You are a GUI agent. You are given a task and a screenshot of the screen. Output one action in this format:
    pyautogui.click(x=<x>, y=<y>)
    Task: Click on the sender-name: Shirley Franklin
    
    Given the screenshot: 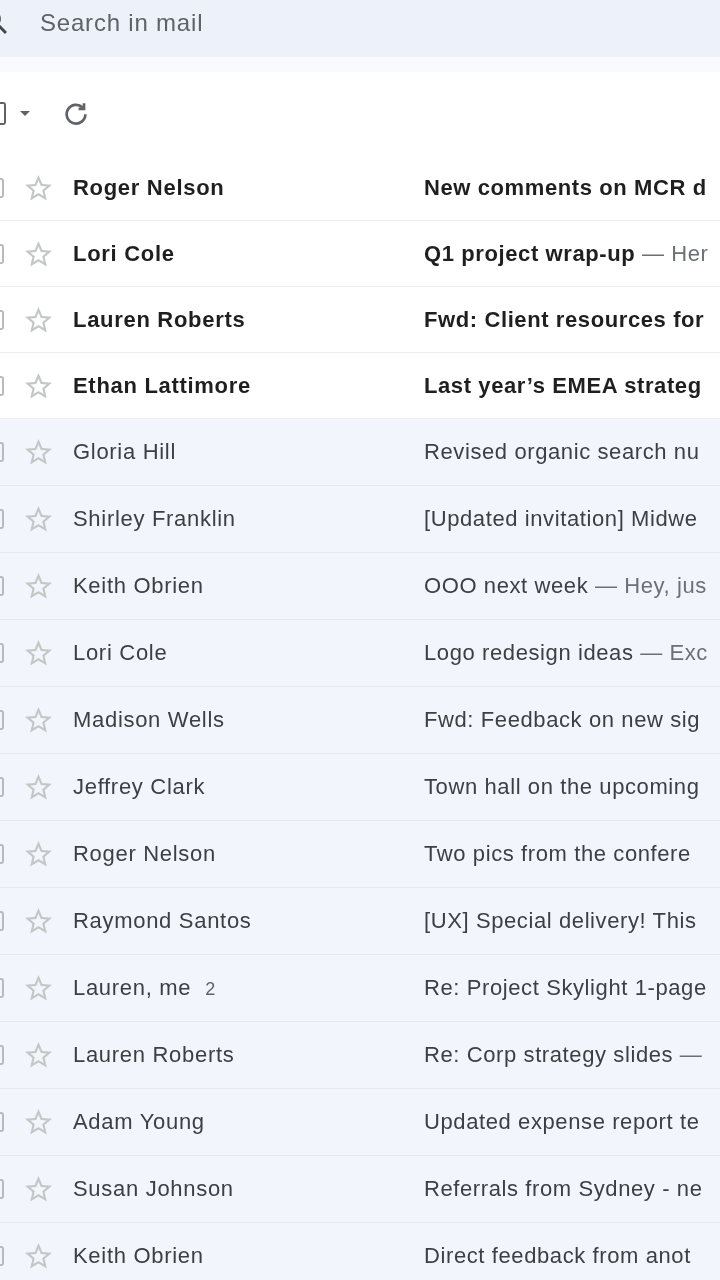 What is the action you would take?
    pyautogui.click(x=154, y=519)
    